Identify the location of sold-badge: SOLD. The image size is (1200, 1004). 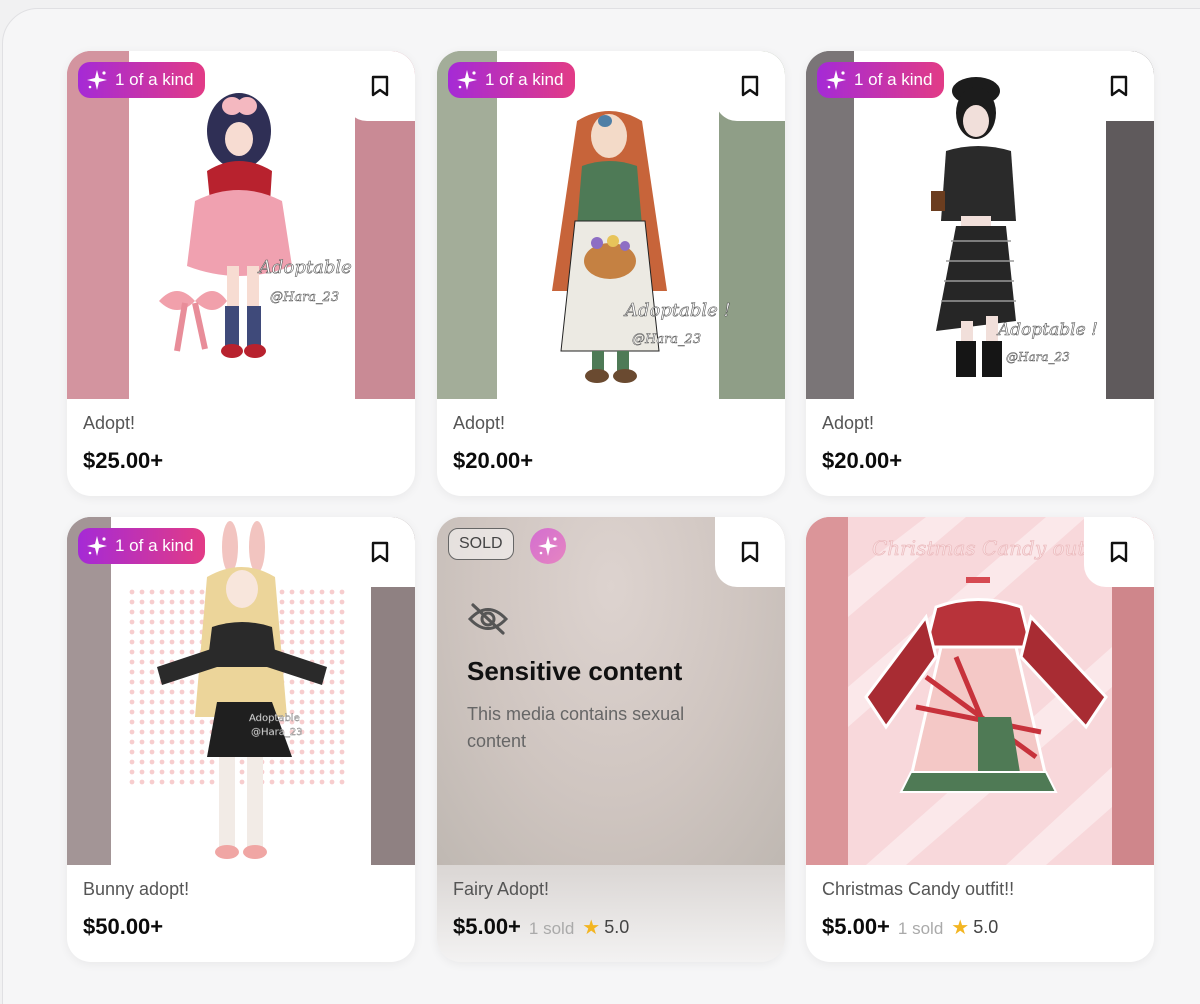
(481, 544).